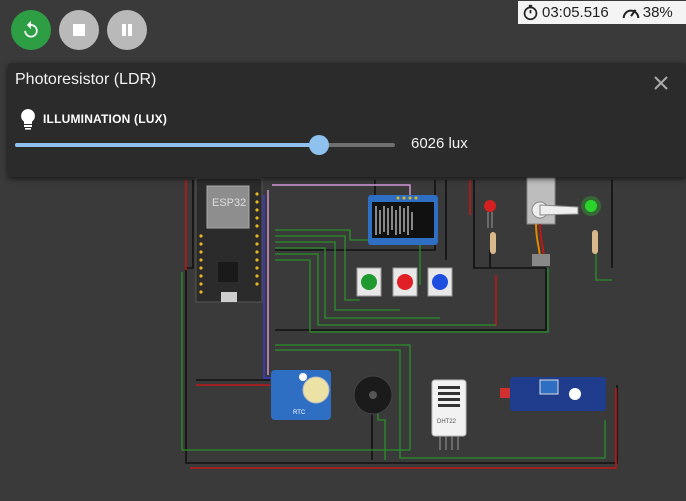 This screenshot has height=501, width=686. I want to click on simulation-timer: 03:05.516, so click(575, 12).